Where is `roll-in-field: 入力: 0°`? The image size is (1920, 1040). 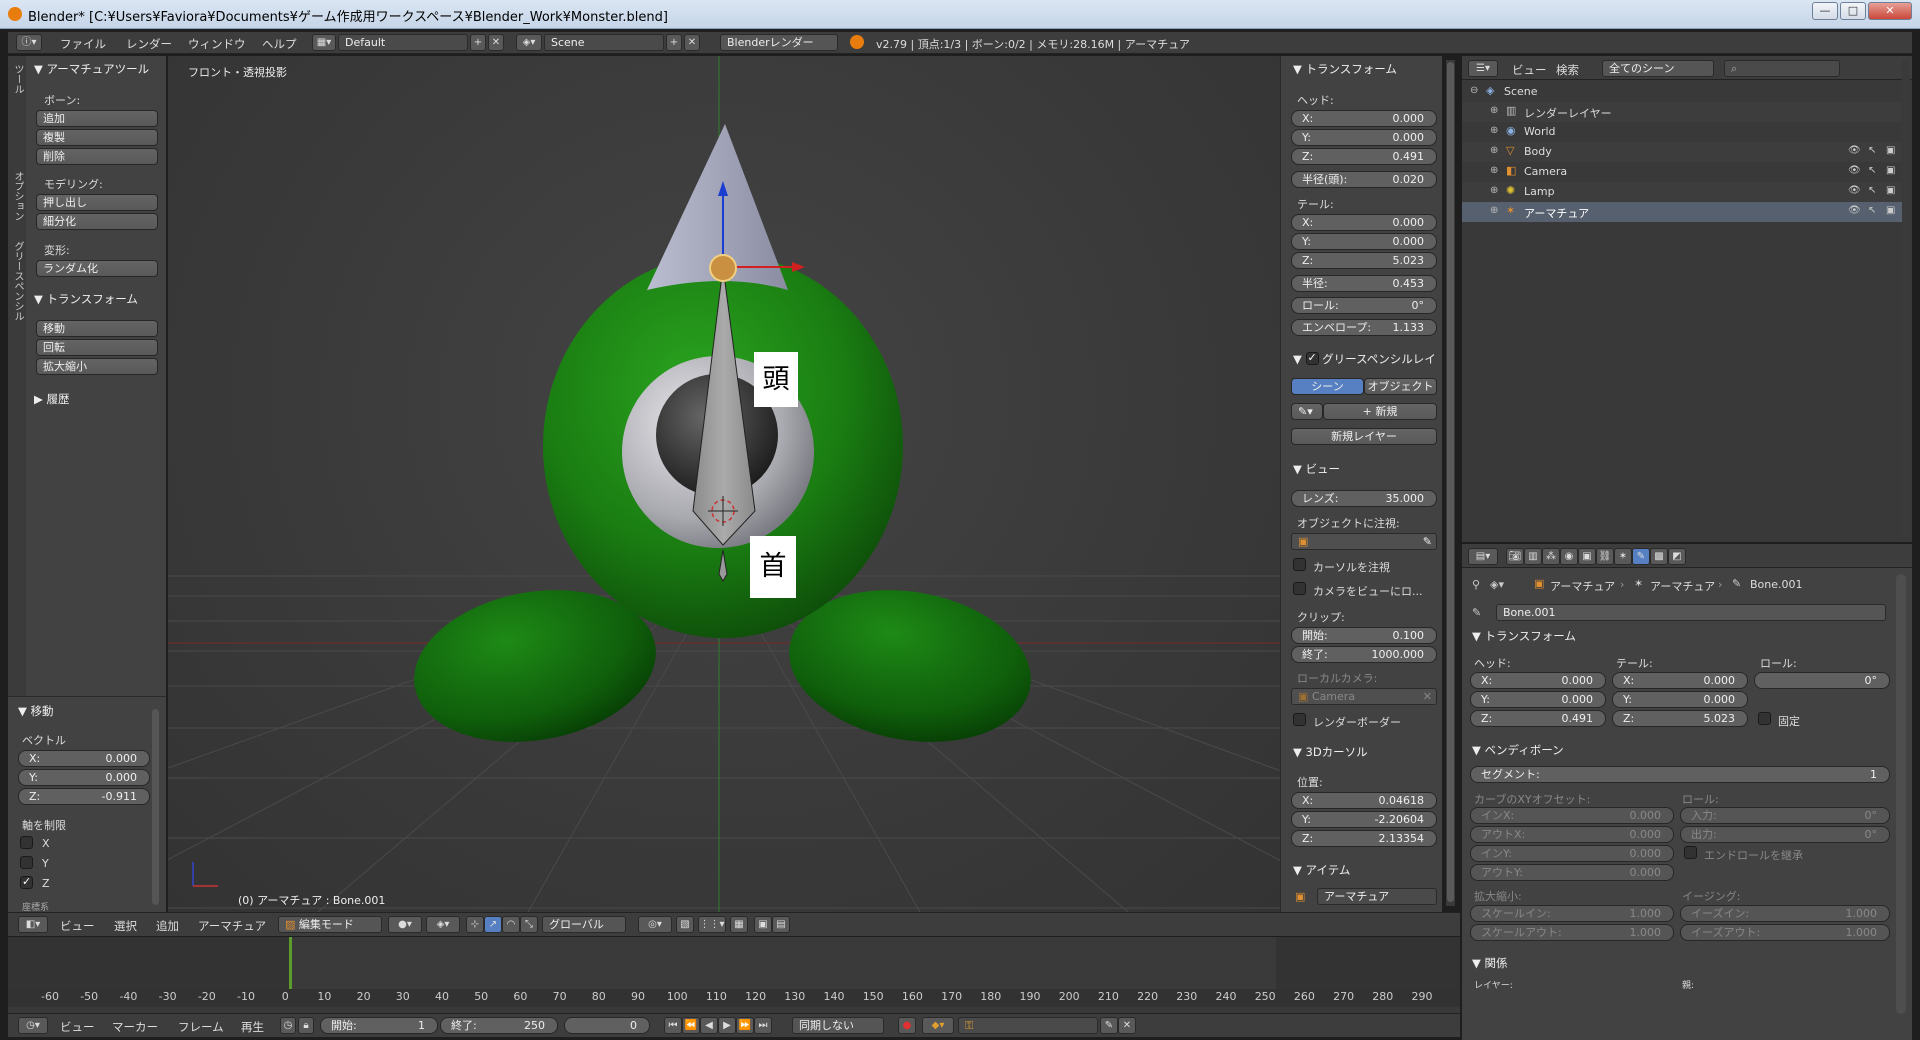
roll-in-field: 入力: 0° is located at coordinates (1785, 815).